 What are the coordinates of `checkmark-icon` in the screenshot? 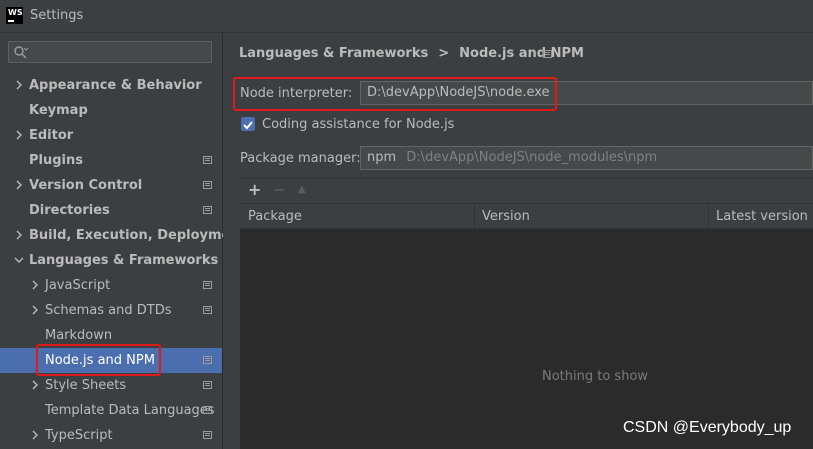 It's located at (248, 125).